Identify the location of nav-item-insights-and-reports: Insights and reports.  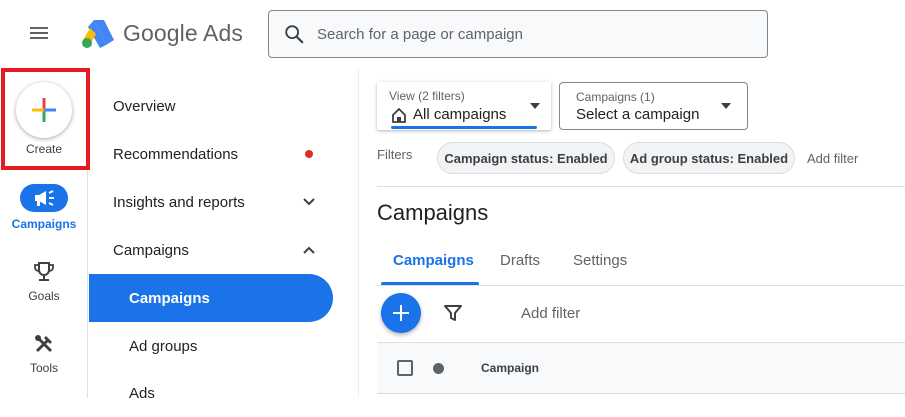
(211, 202).